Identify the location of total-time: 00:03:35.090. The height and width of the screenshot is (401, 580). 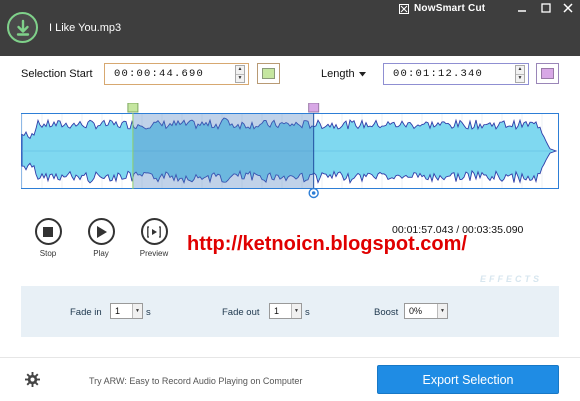
(493, 230).